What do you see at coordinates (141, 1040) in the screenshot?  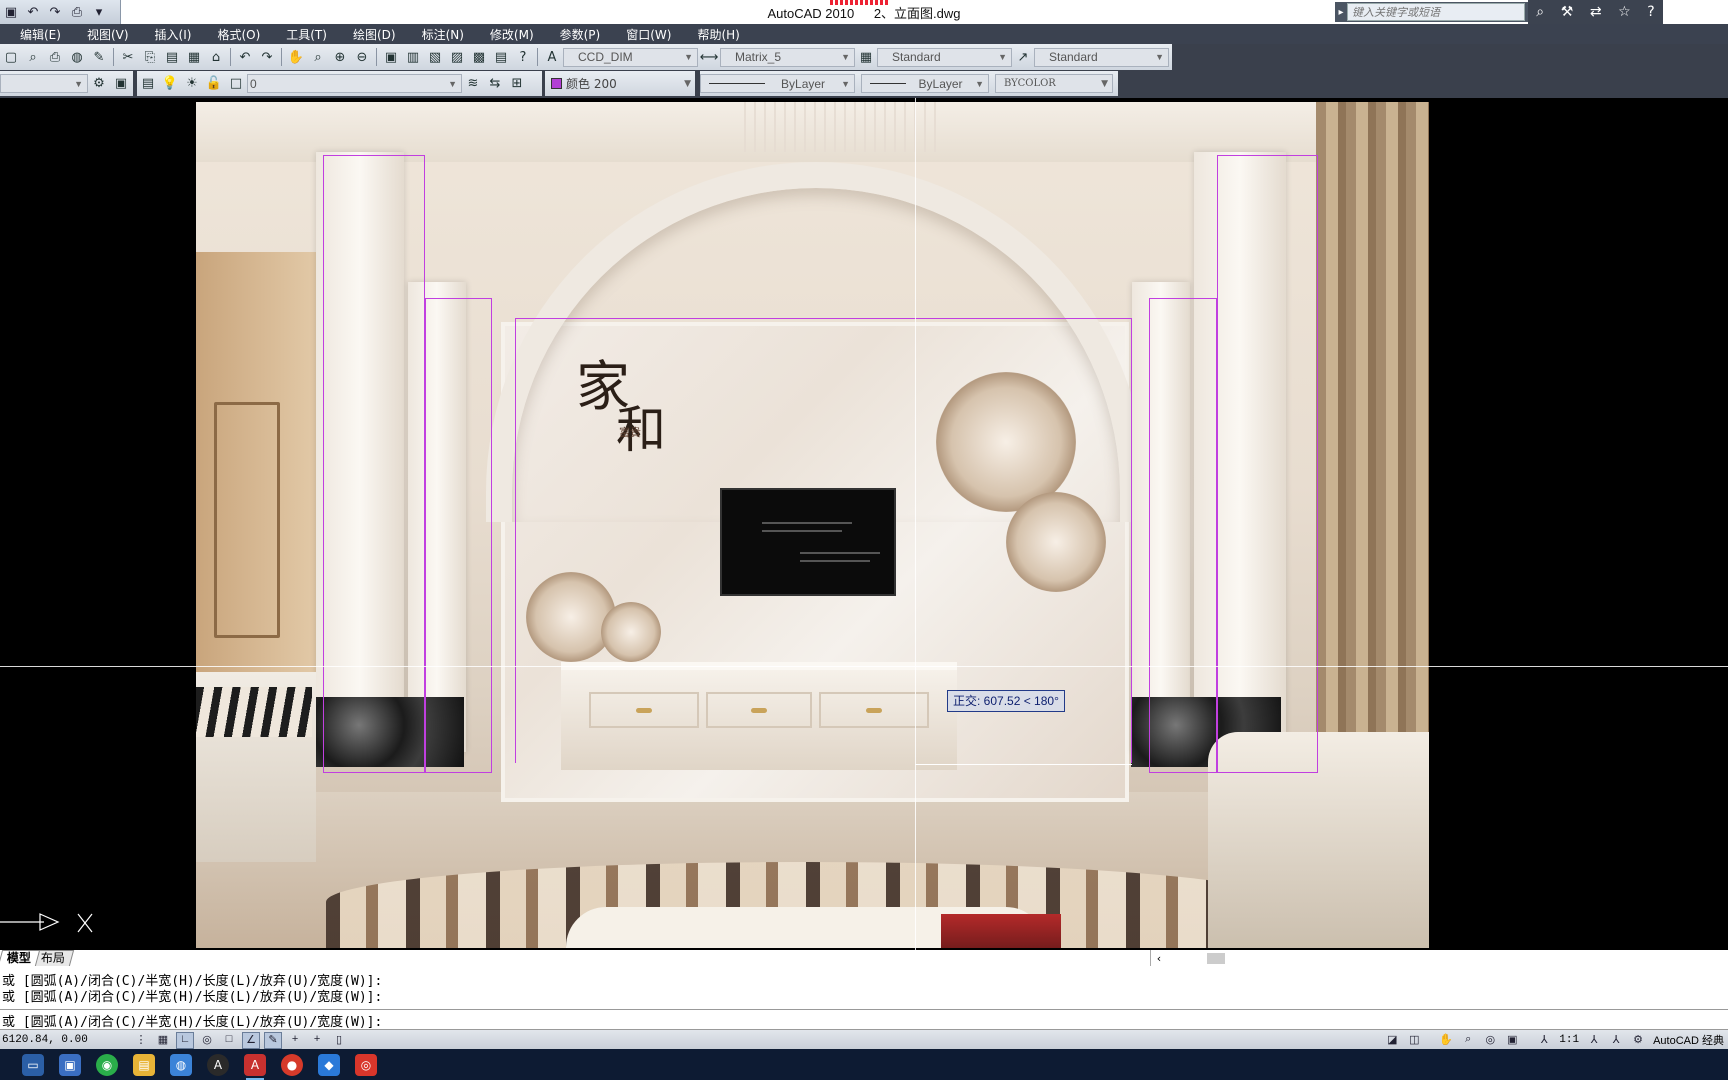 I see `snap-icon: ⋮` at bounding box center [141, 1040].